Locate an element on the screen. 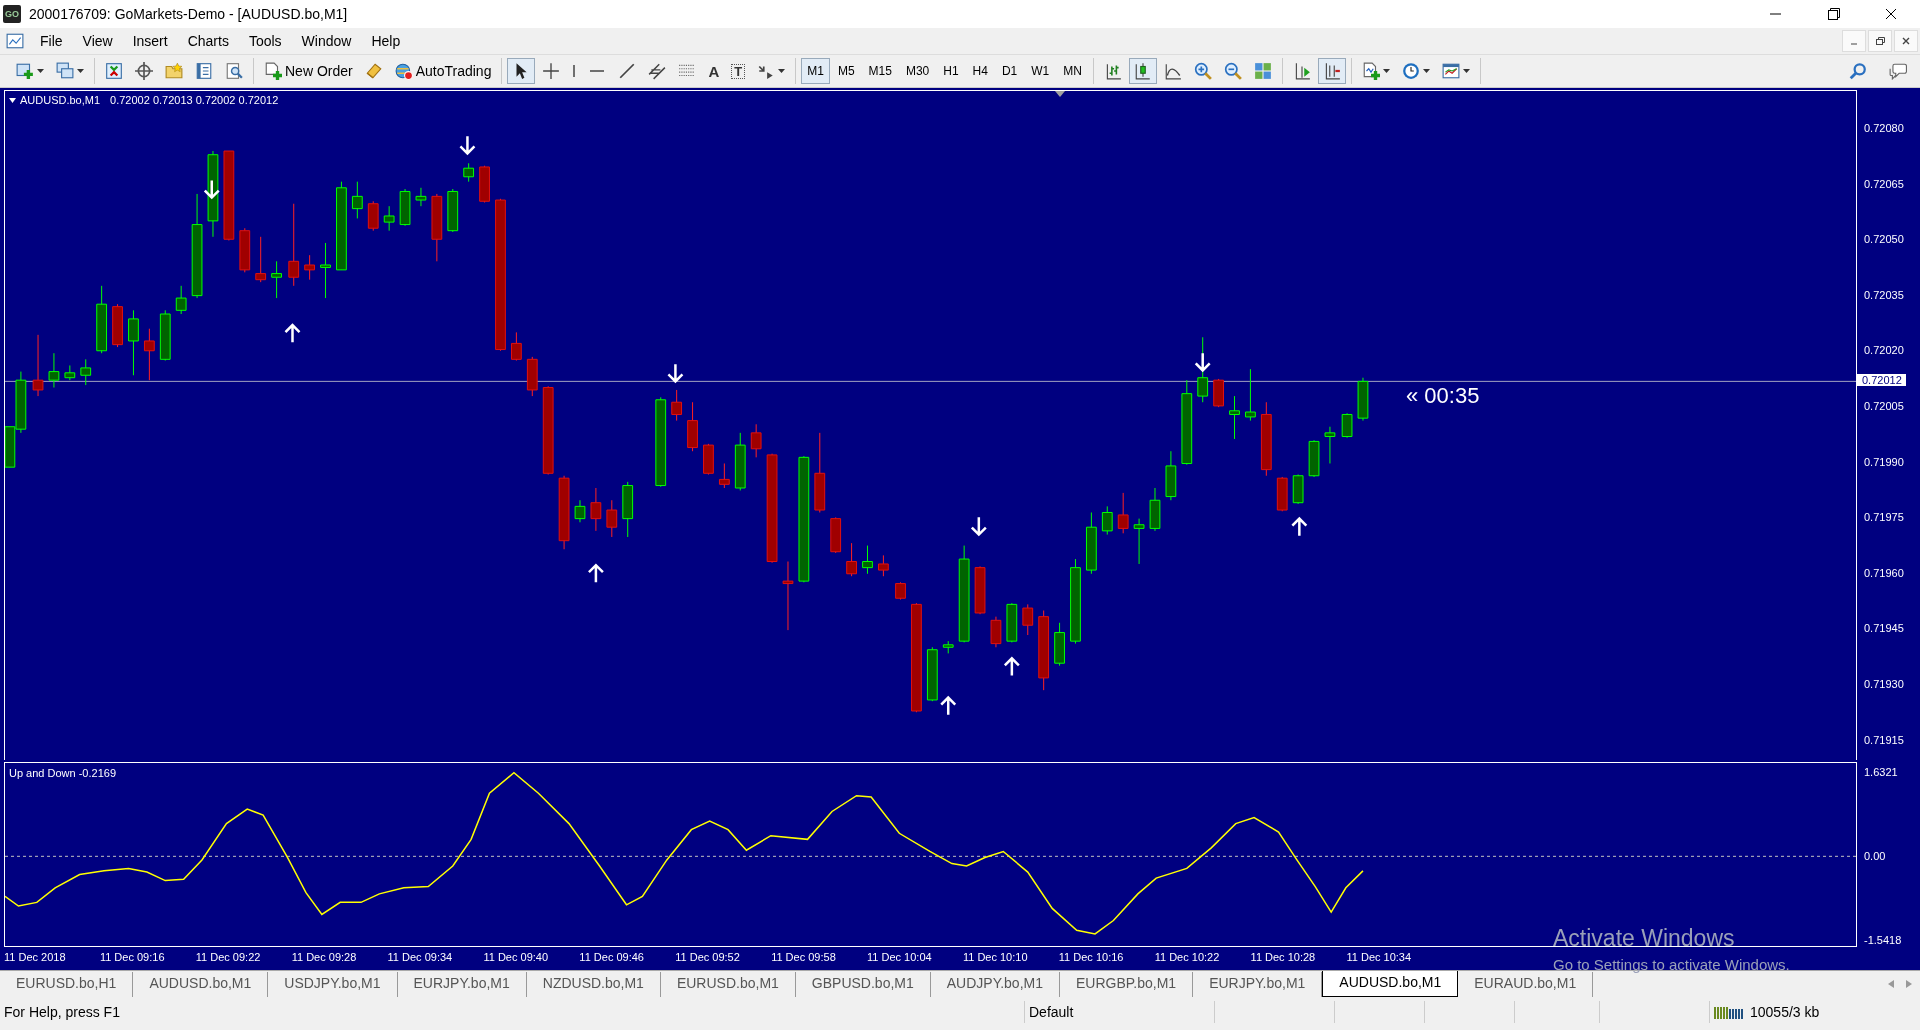  chart-tab: EURJPY.bo,M1 is located at coordinates (462, 984).